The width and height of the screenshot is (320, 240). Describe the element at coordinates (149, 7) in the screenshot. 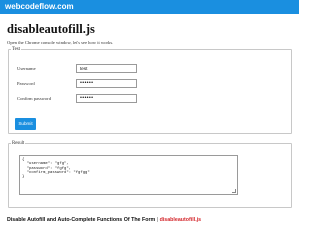

I see `top-bar: webcodeflow.com` at that location.